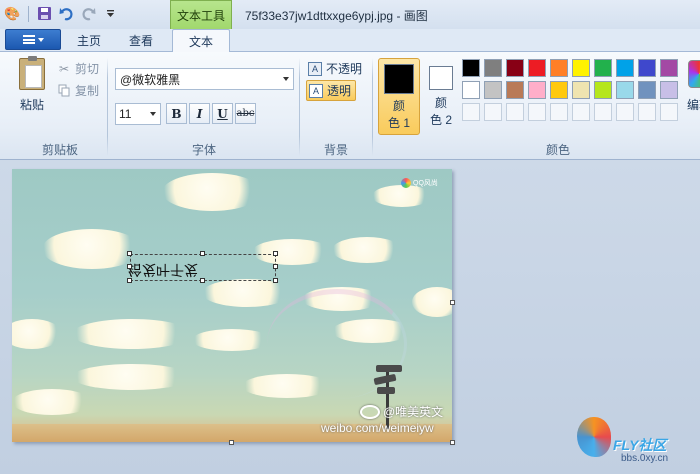 Image resolution: width=700 pixels, height=474 pixels. Describe the element at coordinates (176, 113) in the screenshot. I see `bold-button: B` at that location.